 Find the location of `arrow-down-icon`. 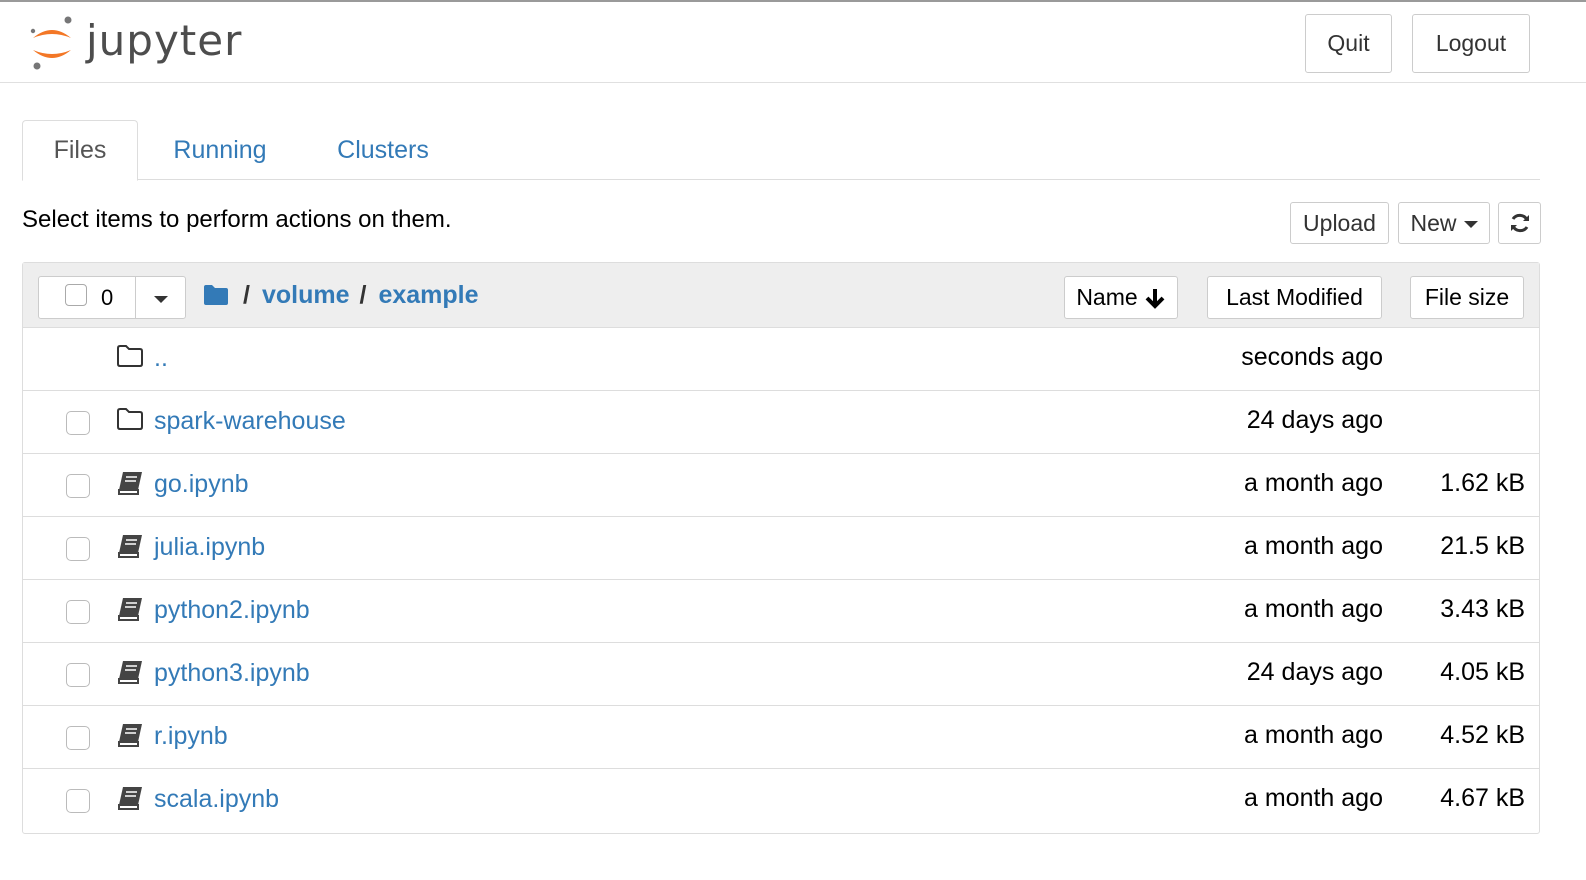

arrow-down-icon is located at coordinates (1155, 298).